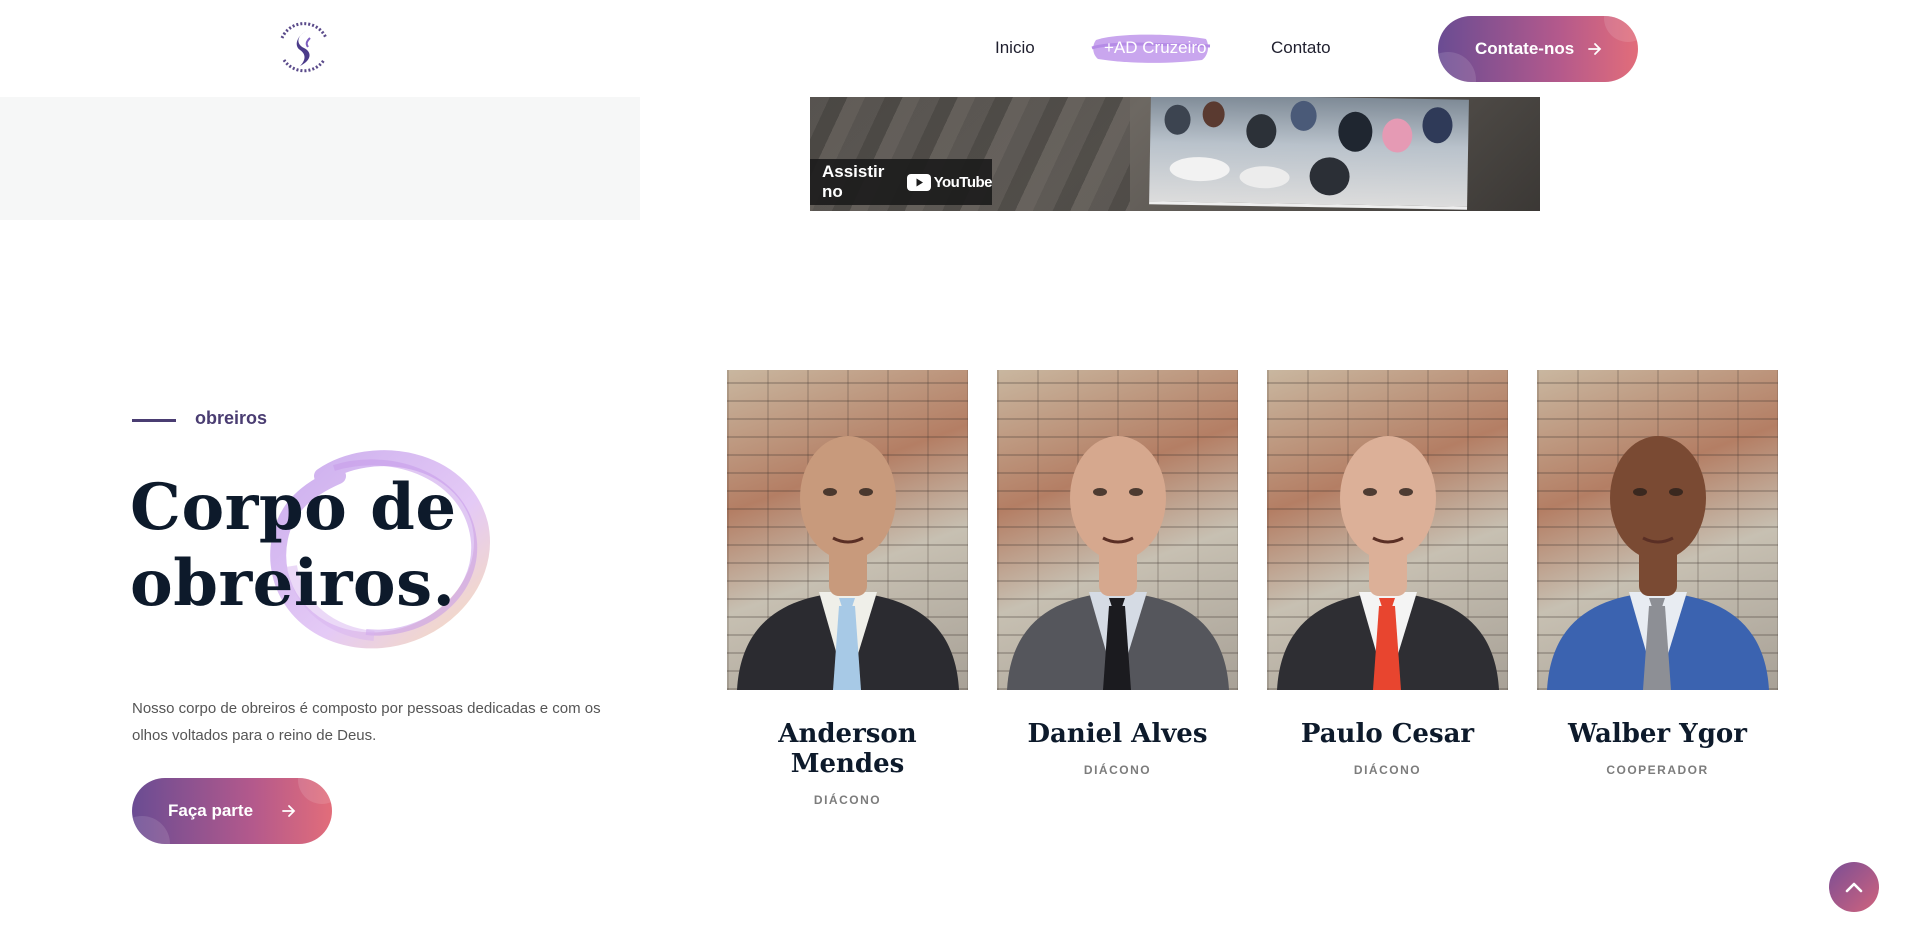 The height and width of the screenshot is (940, 1908). What do you see at coordinates (853, 181) in the screenshot?
I see `watch-on-label: Assistir no` at bounding box center [853, 181].